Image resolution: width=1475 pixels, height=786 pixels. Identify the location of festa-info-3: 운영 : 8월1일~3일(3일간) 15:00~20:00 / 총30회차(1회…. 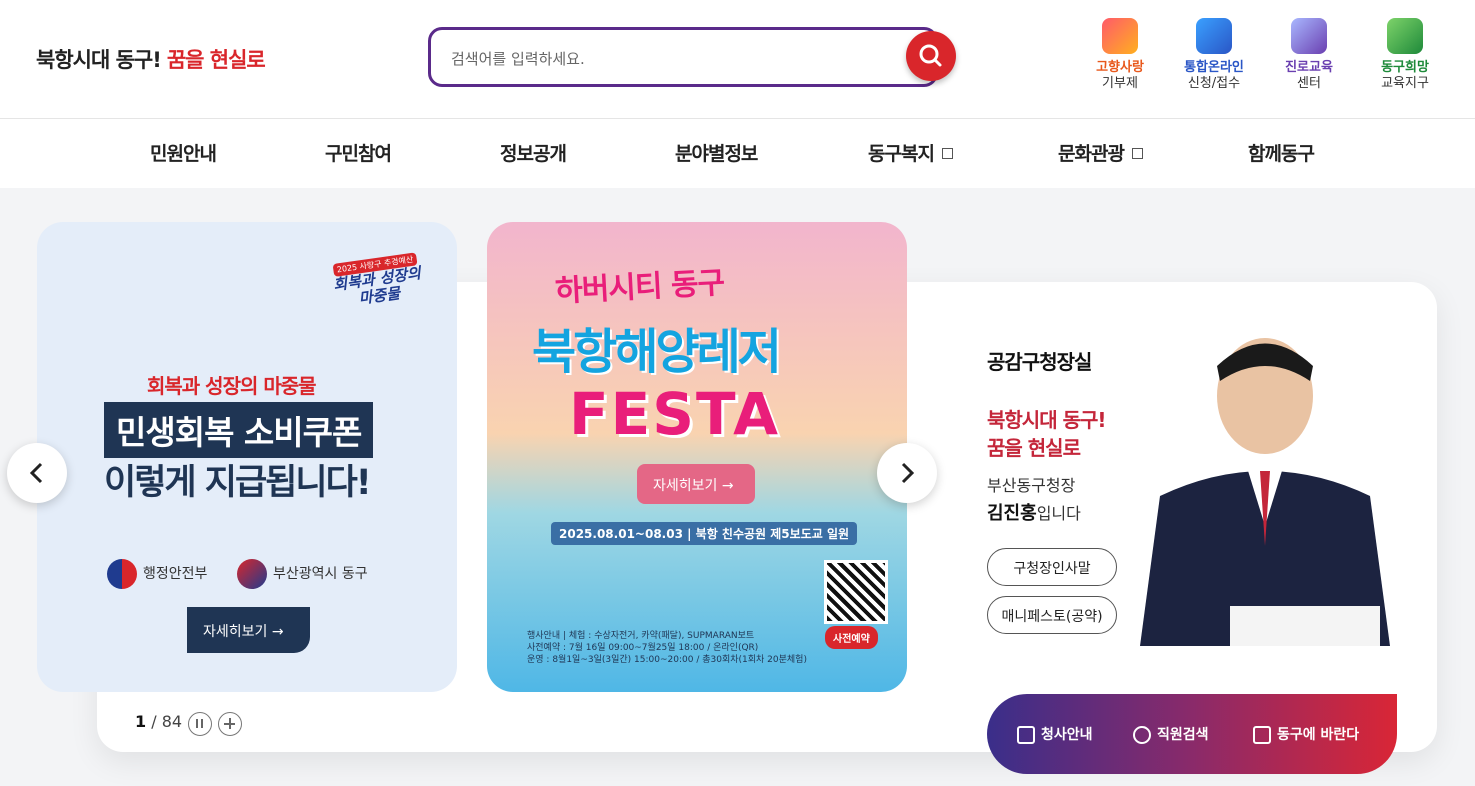
(667, 660).